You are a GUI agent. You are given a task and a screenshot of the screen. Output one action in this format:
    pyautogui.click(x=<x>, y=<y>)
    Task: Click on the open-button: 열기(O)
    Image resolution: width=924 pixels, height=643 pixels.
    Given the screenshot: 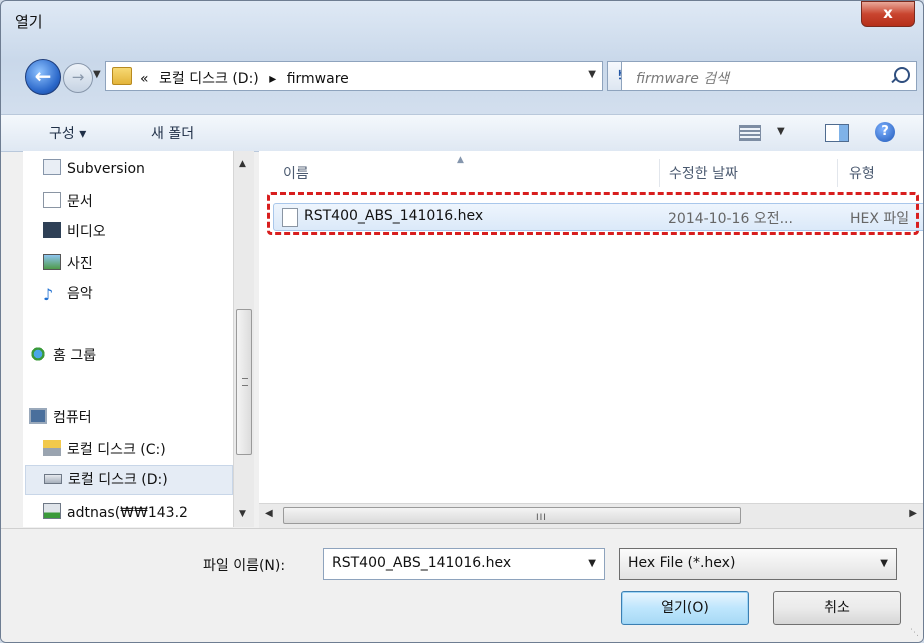 What is the action you would take?
    pyautogui.click(x=685, y=608)
    